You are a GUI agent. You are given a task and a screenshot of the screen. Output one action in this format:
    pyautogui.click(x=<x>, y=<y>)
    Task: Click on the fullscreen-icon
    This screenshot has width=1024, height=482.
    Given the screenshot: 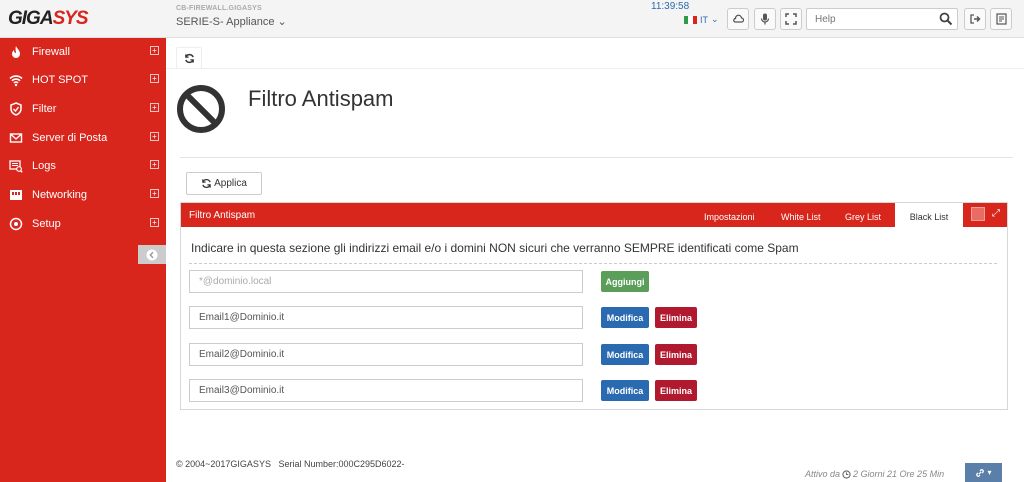 What is the action you would take?
    pyautogui.click(x=791, y=19)
    